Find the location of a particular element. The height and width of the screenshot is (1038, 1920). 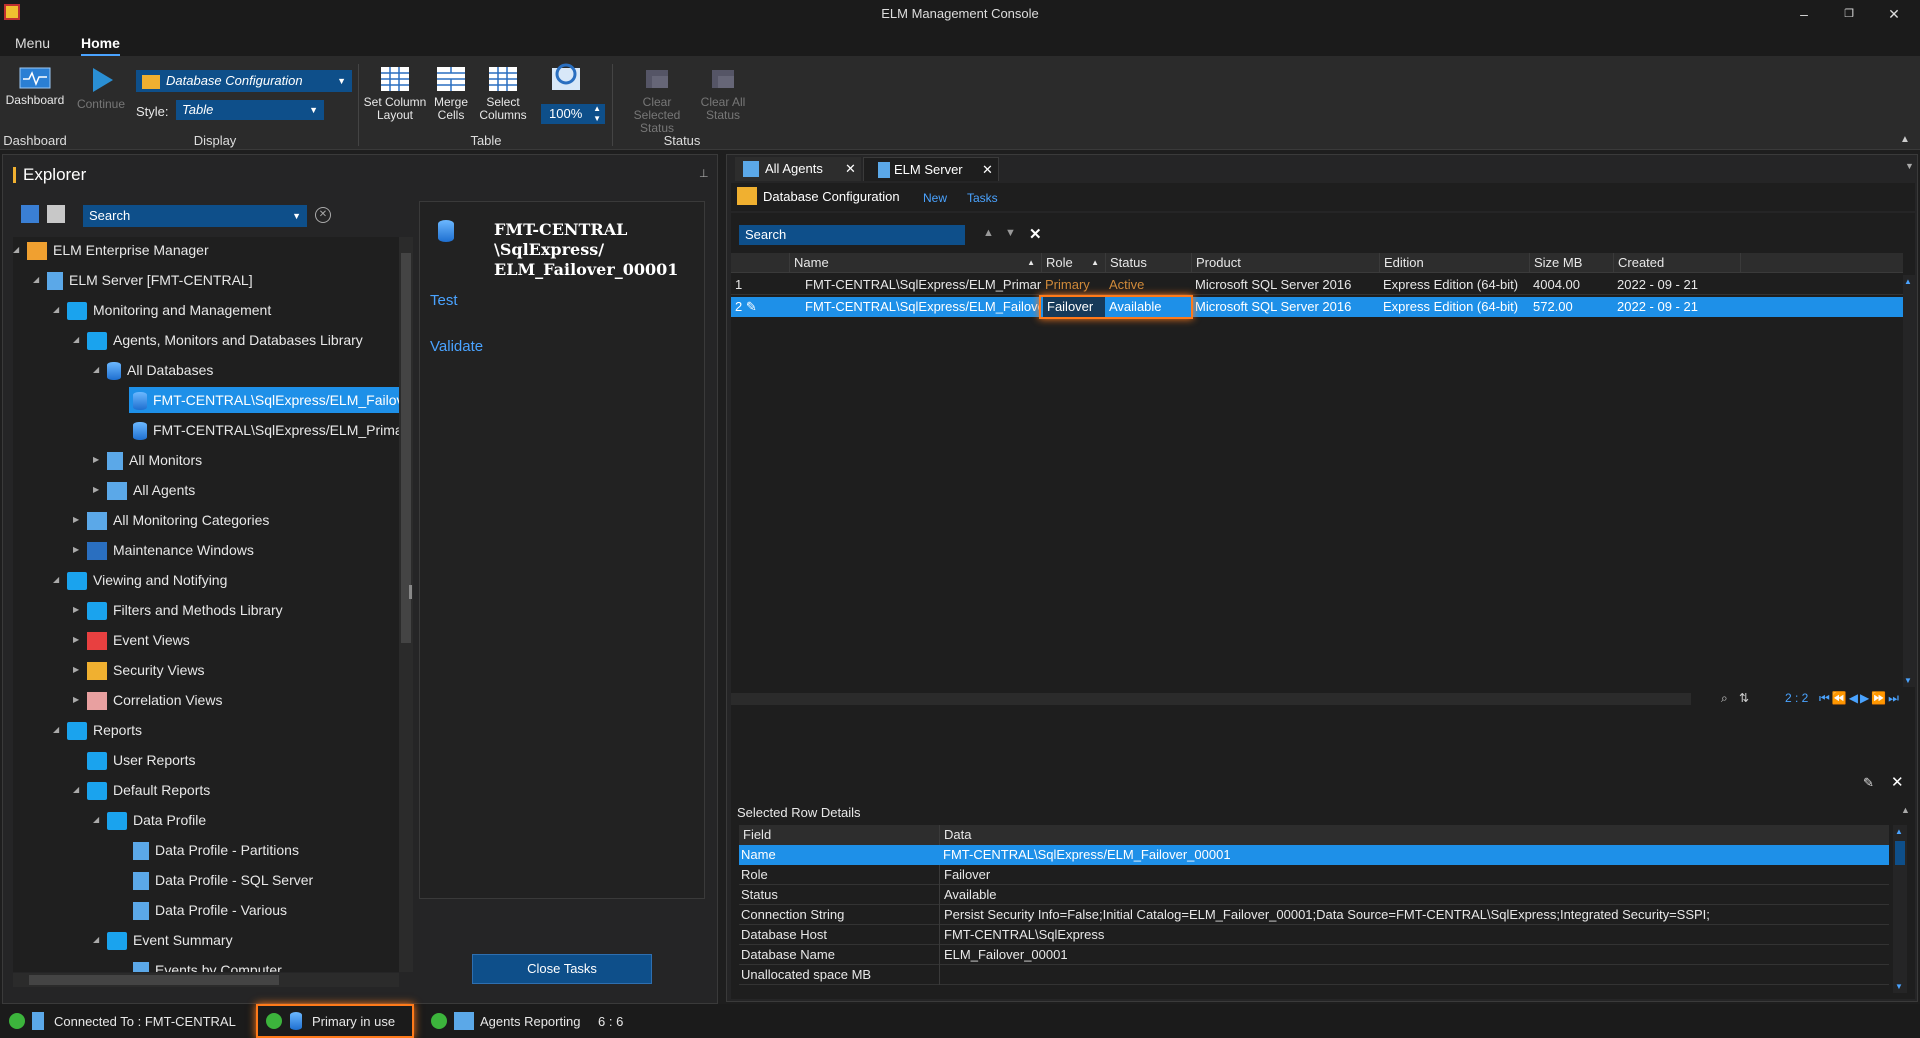

column-header-created: Created is located at coordinates (1677, 263).